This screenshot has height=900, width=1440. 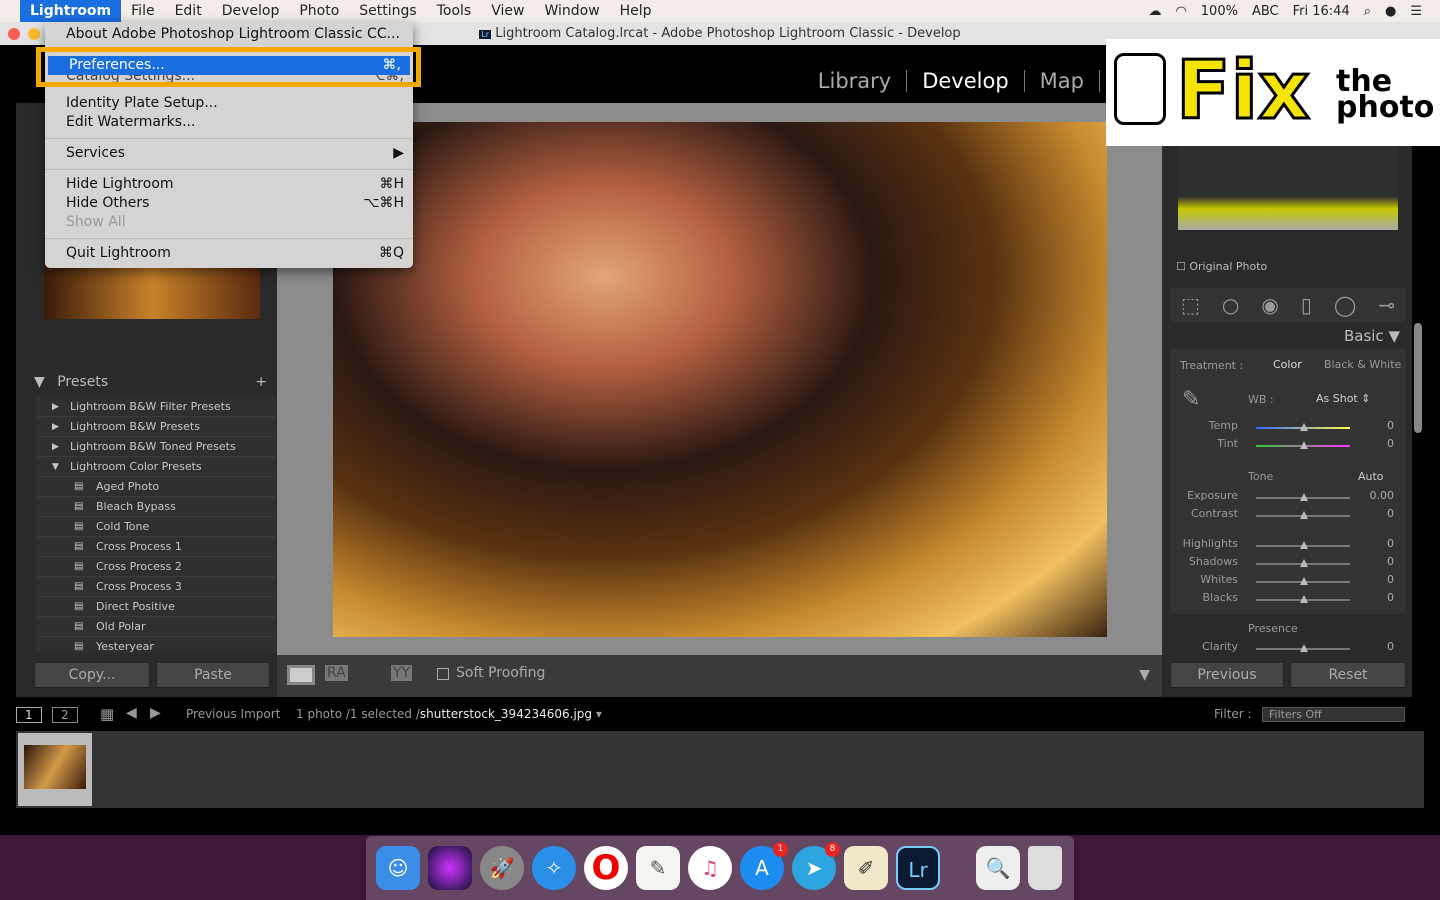 I want to click on original-photo-checkbox: ☐ Original Photo, so click(x=1221, y=266).